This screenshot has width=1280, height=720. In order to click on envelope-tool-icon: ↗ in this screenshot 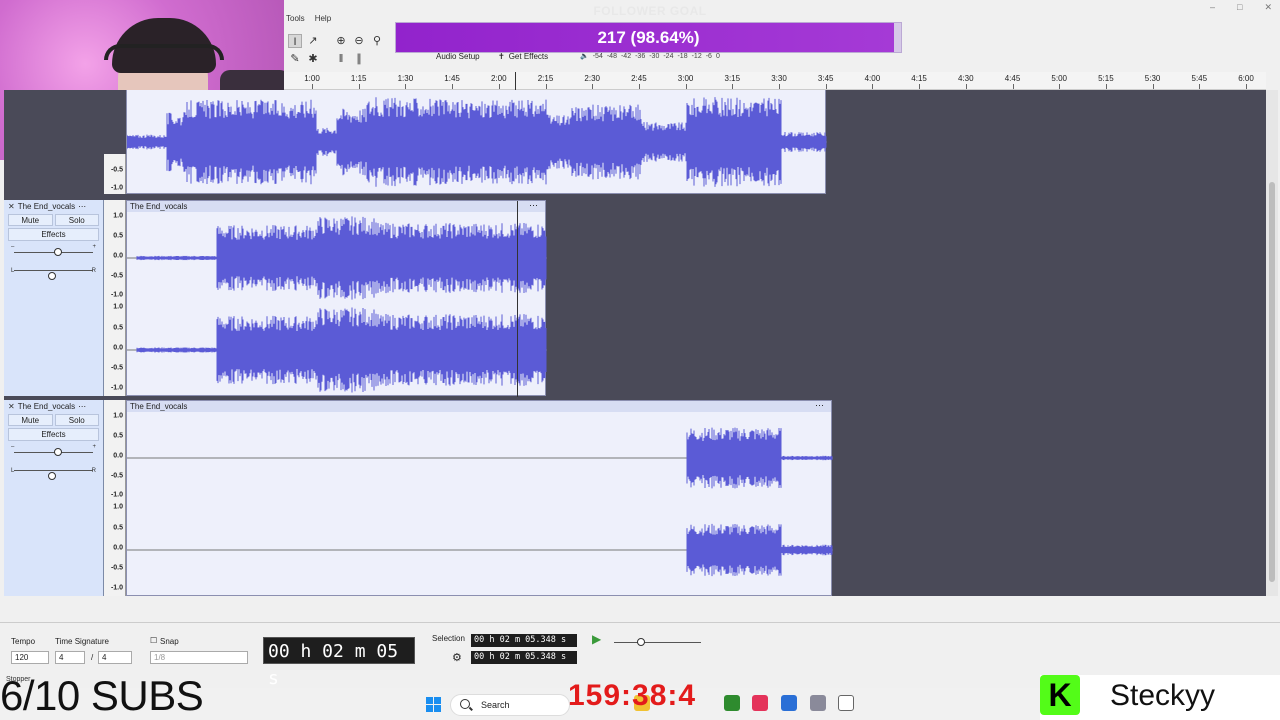, I will do `click(313, 41)`.